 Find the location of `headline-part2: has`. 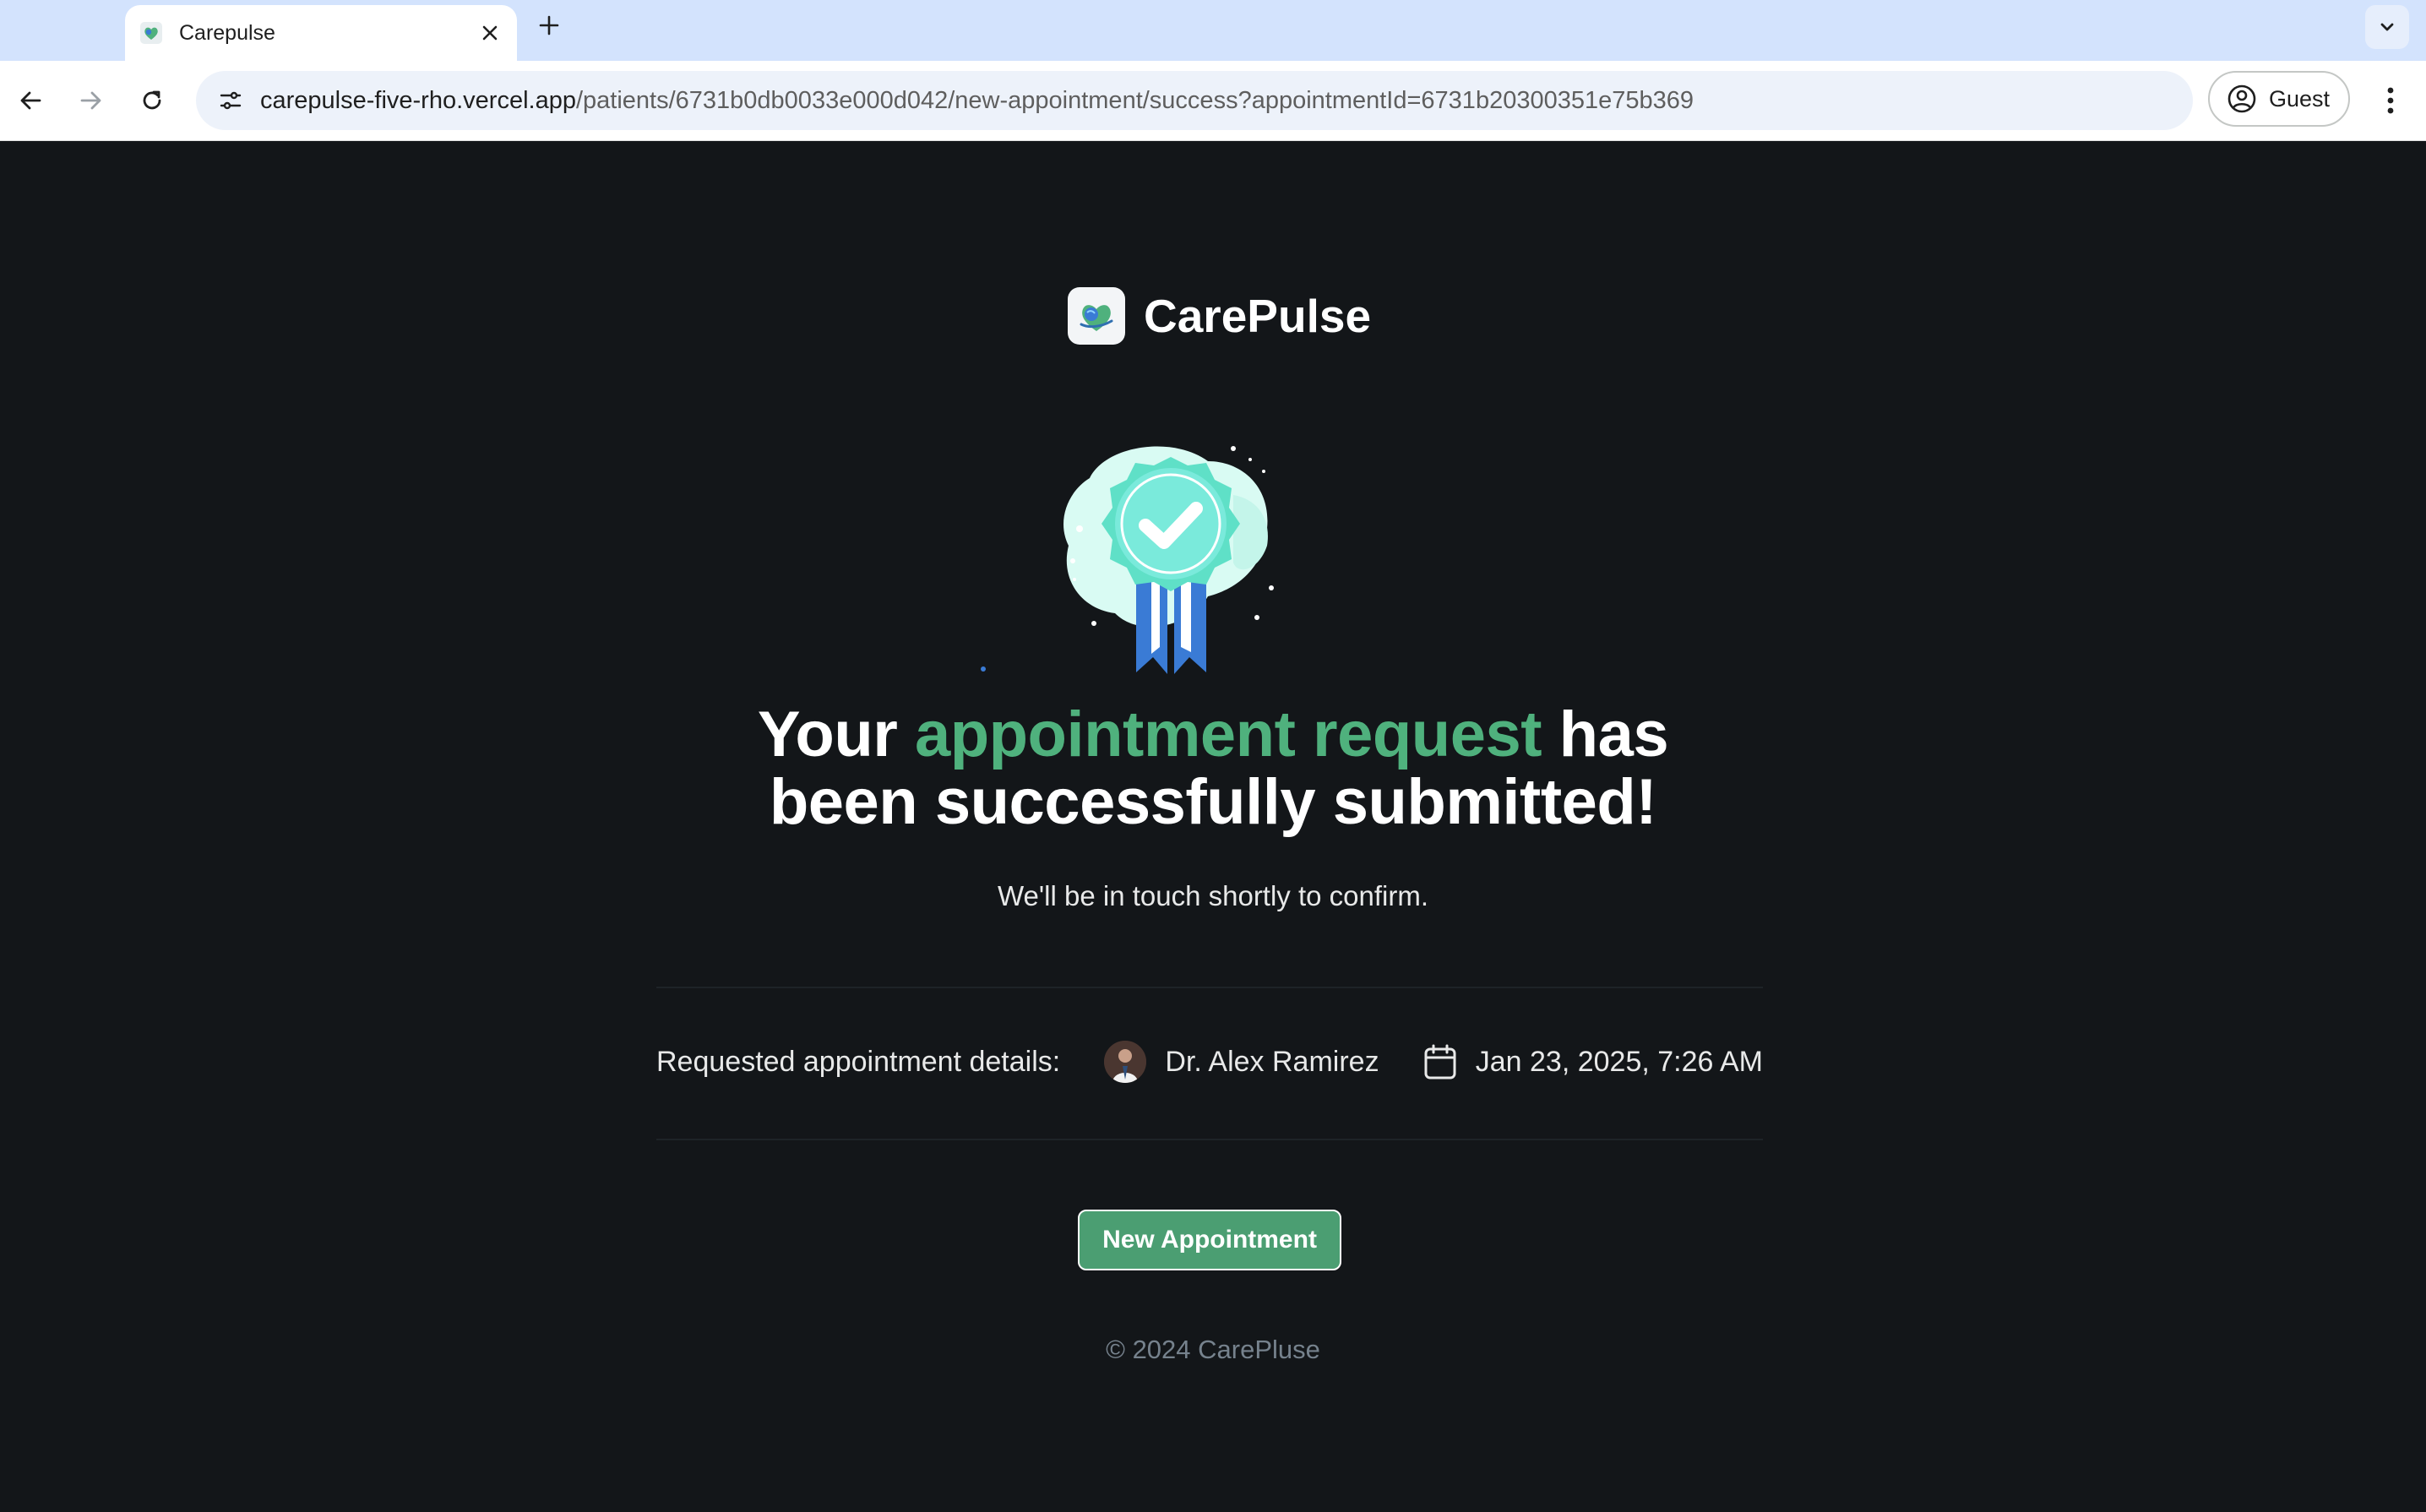

headline-part2: has is located at coordinates (1605, 735).